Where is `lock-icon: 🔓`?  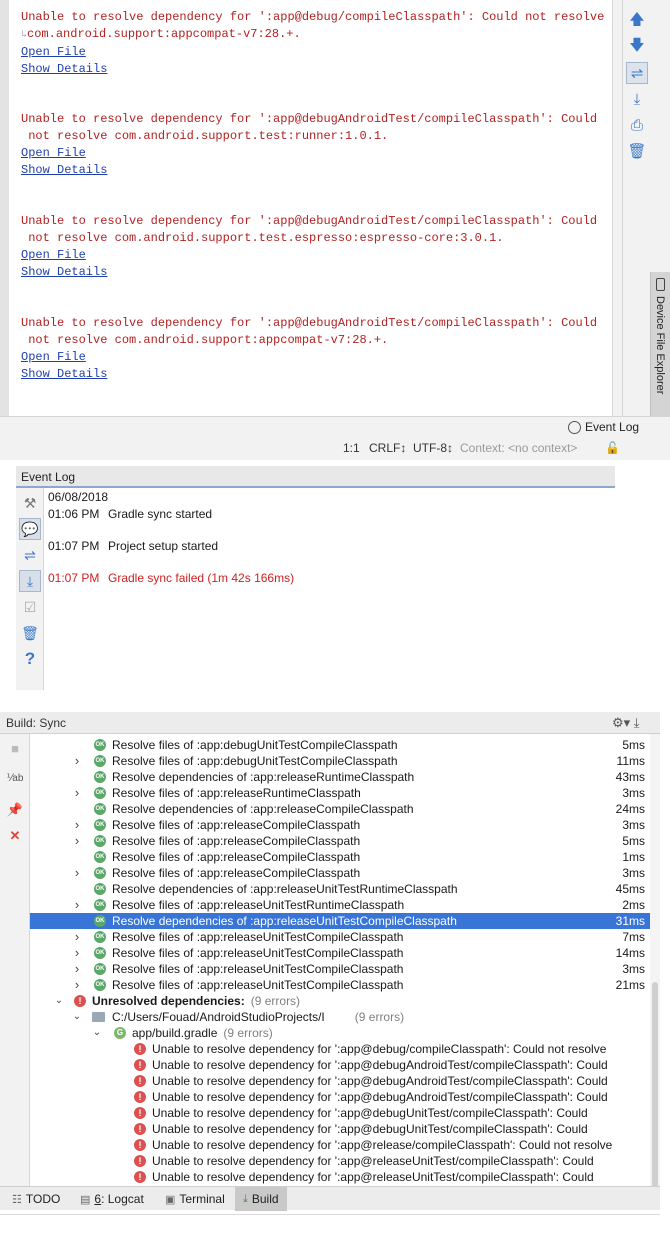
lock-icon: 🔓 is located at coordinates (612, 447).